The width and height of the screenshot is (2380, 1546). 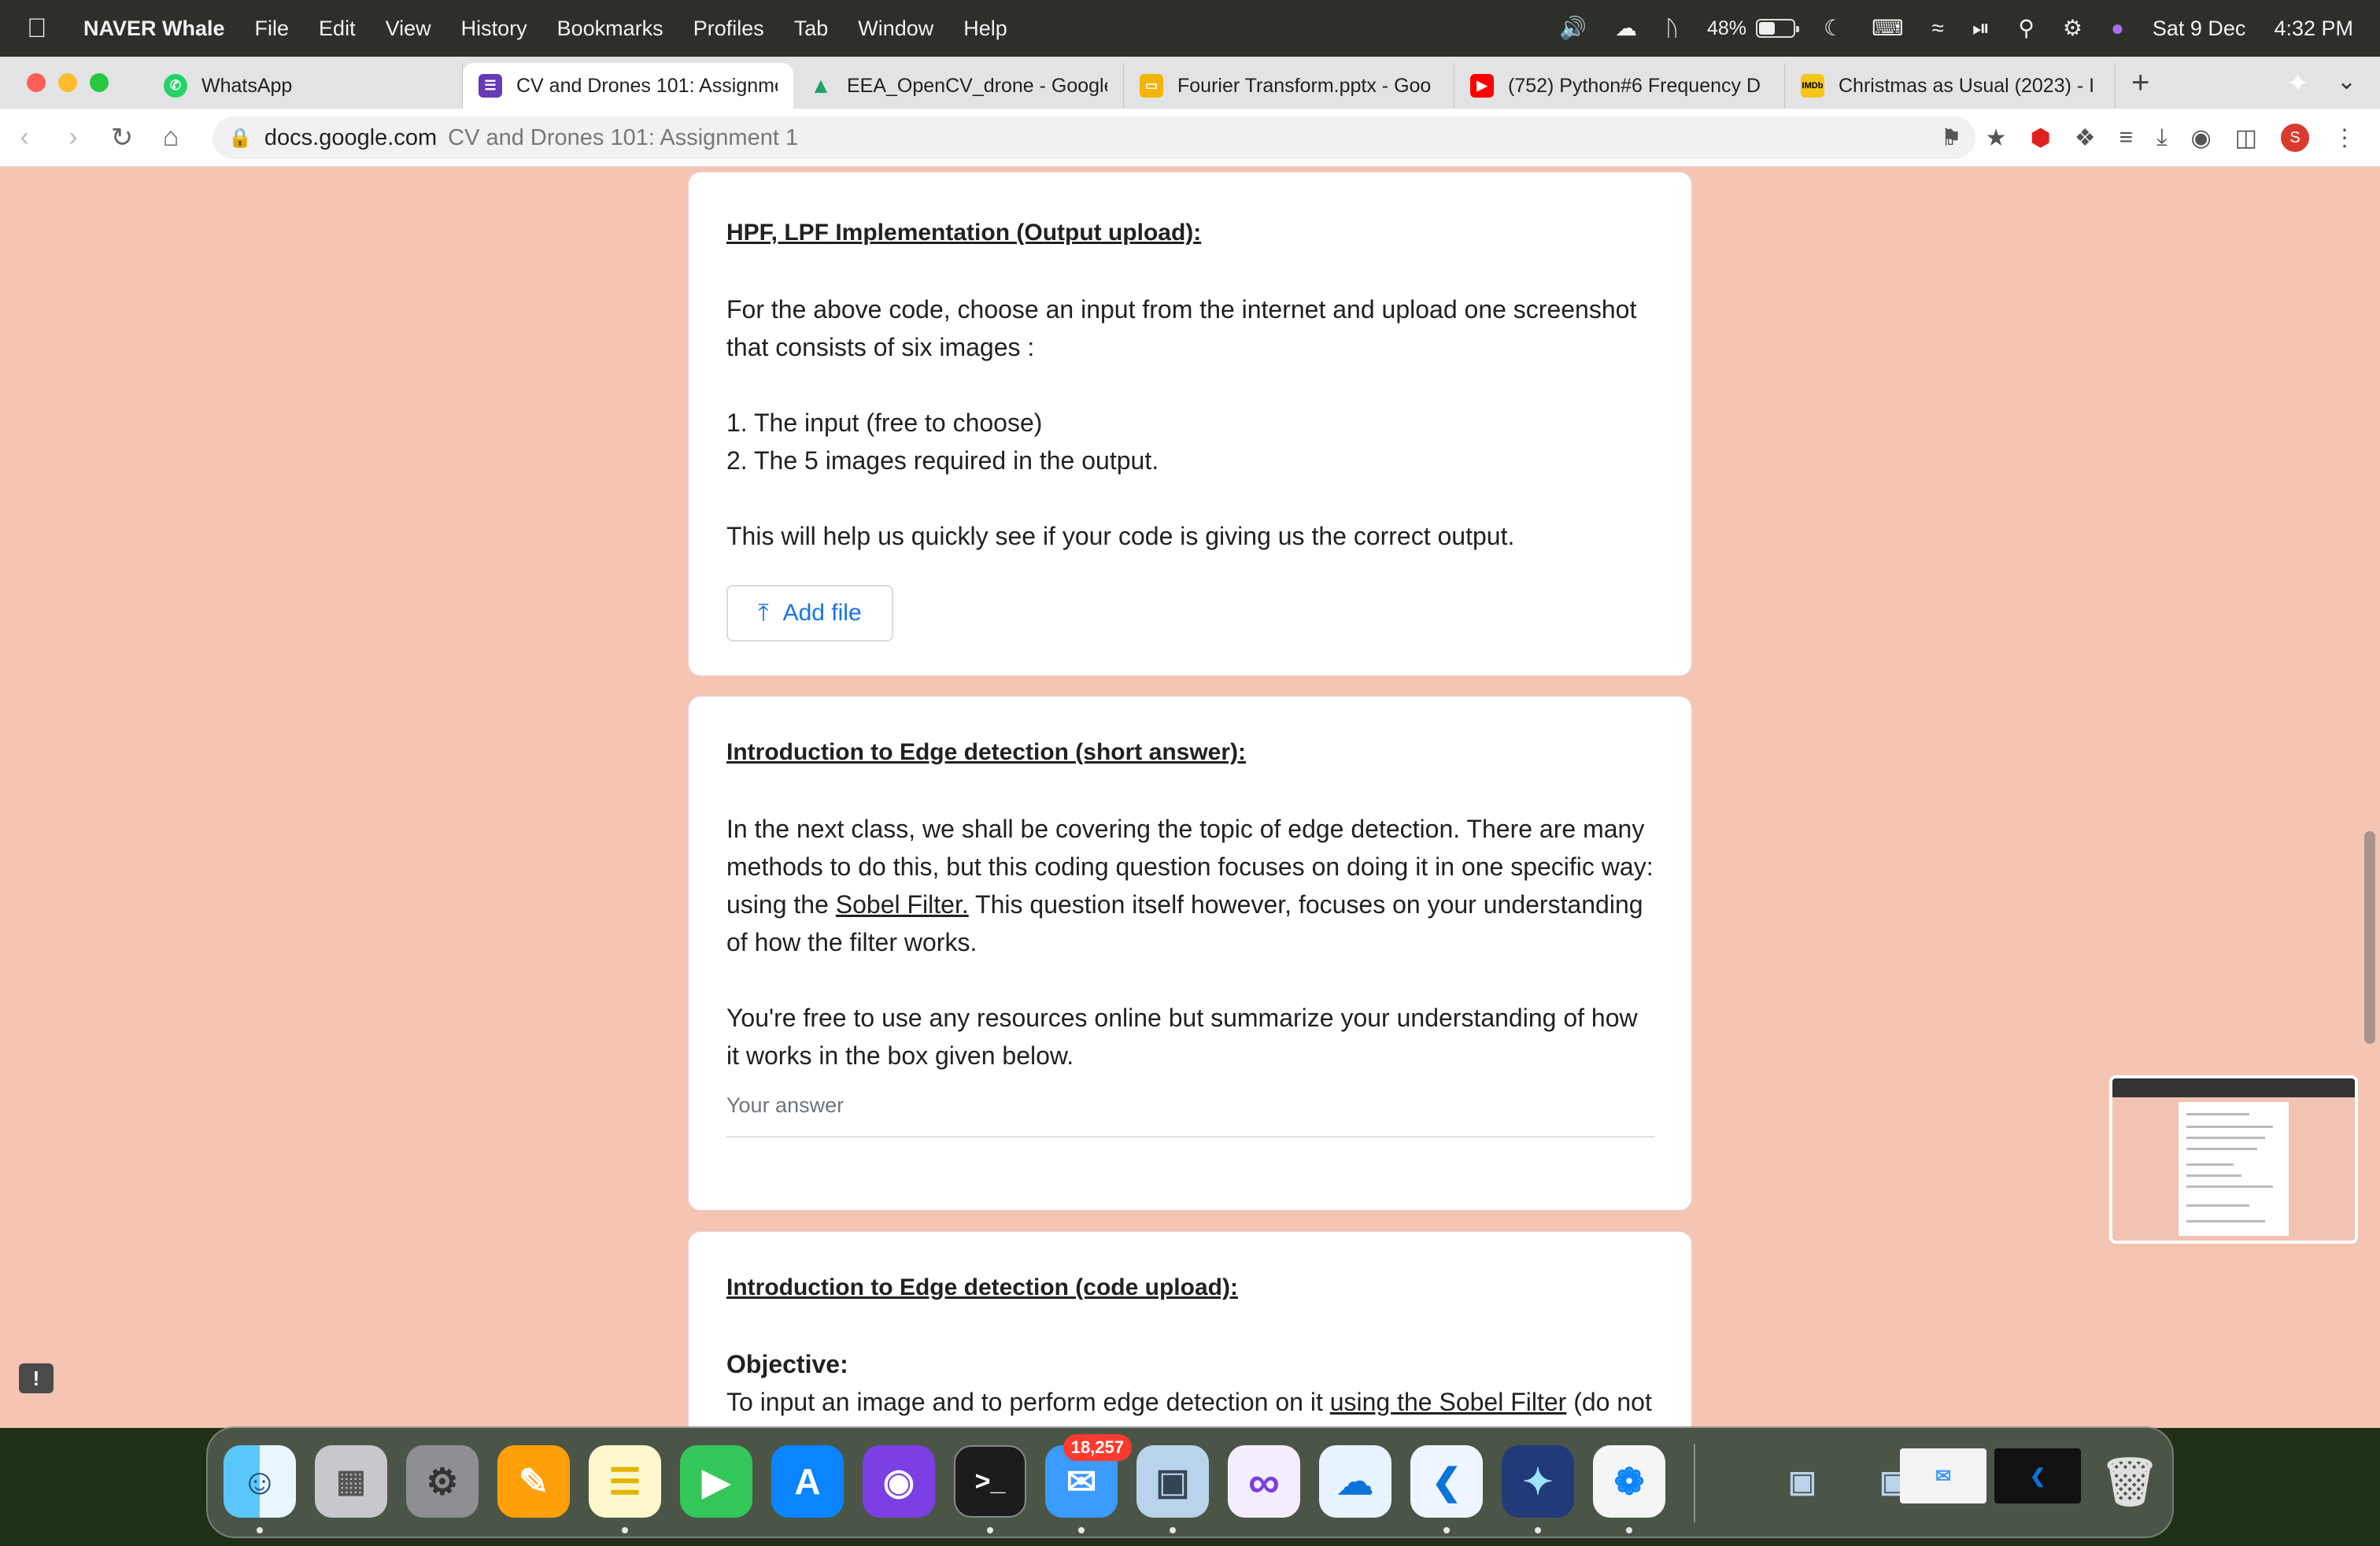 I want to click on menu-bookmarks: Bookmarks, so click(x=610, y=29).